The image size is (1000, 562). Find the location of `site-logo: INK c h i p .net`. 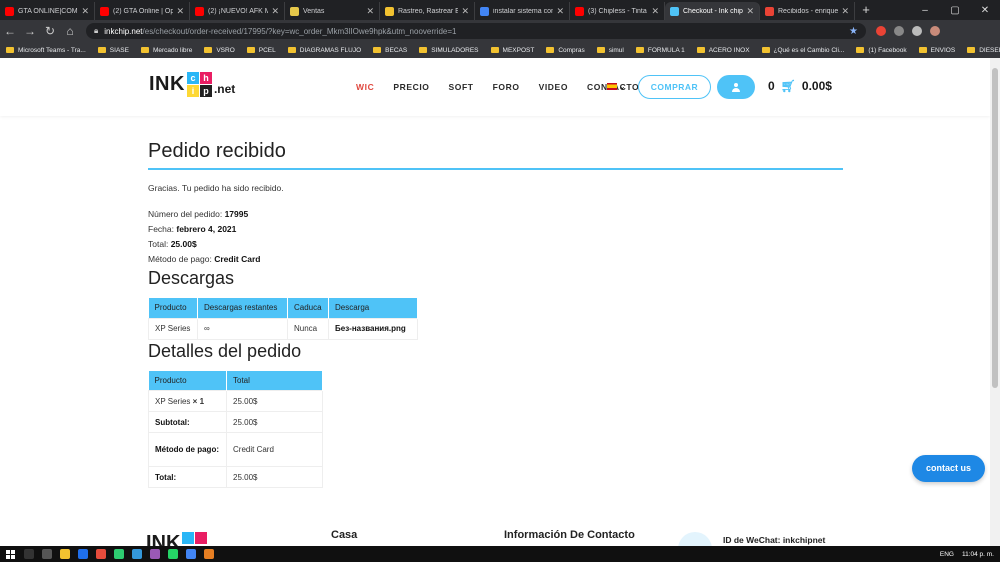

site-logo: INK c h i p .net is located at coordinates (192, 84).